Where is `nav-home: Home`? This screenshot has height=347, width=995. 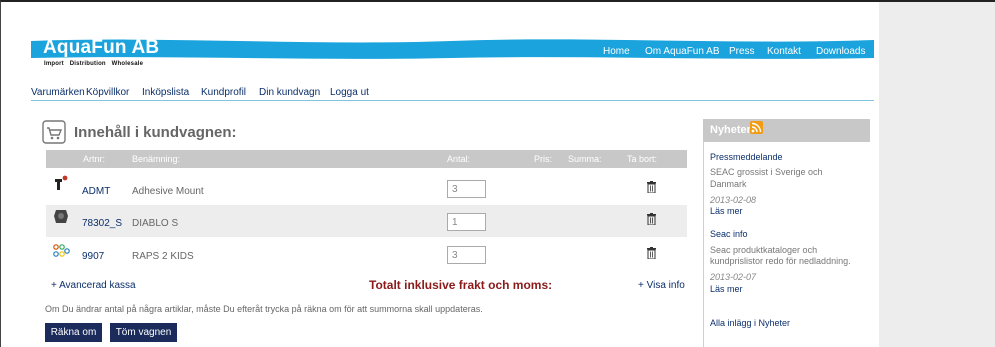
nav-home: Home is located at coordinates (616, 51).